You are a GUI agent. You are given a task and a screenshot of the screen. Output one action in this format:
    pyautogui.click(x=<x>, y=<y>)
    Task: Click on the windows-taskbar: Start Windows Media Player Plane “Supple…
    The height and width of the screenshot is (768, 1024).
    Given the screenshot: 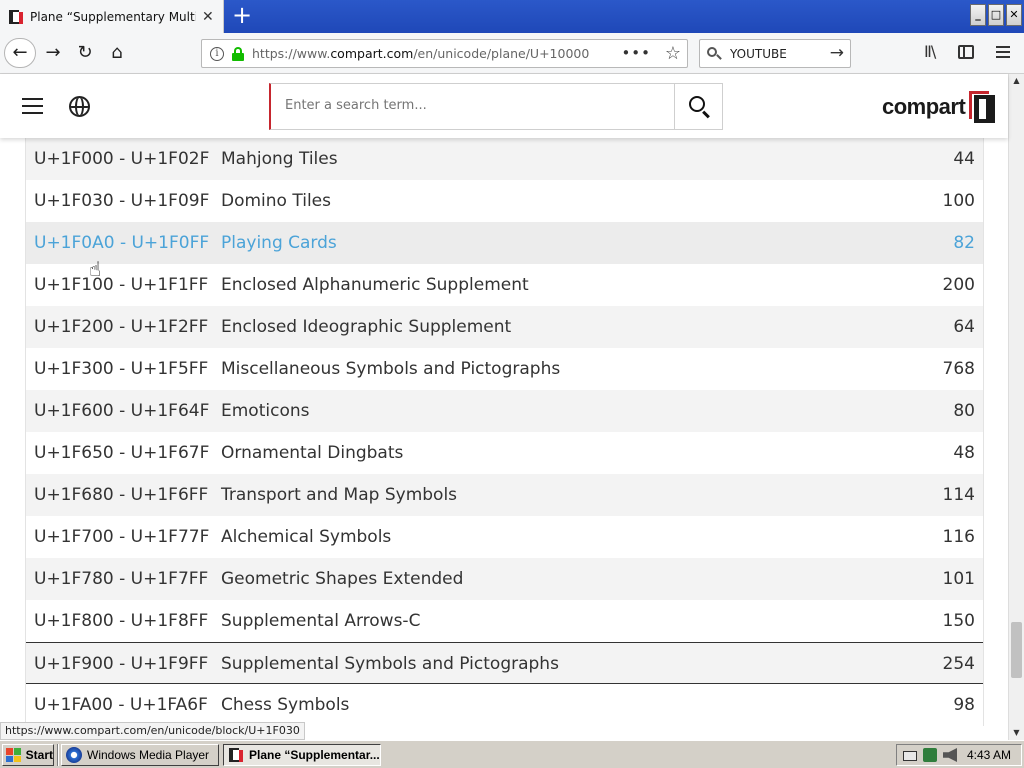 What is the action you would take?
    pyautogui.click(x=512, y=754)
    